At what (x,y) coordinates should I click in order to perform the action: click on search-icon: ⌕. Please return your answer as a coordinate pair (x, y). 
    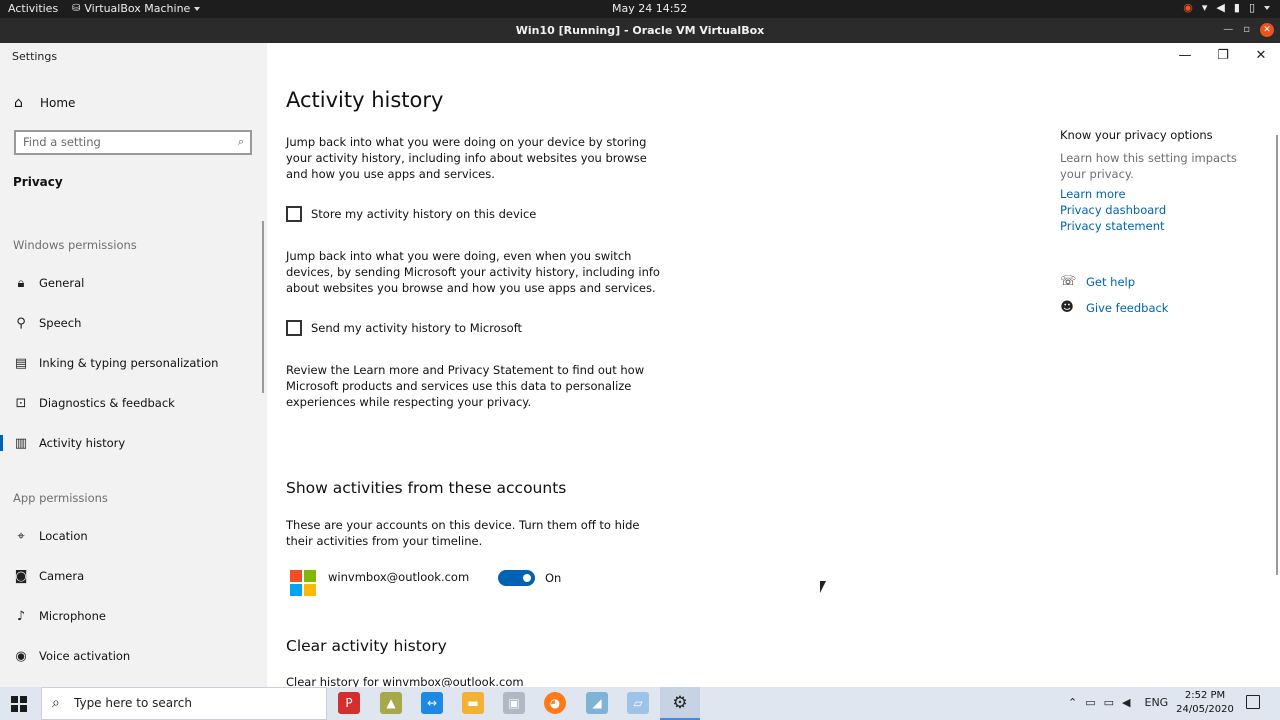
    Looking at the image, I should click on (56, 703).